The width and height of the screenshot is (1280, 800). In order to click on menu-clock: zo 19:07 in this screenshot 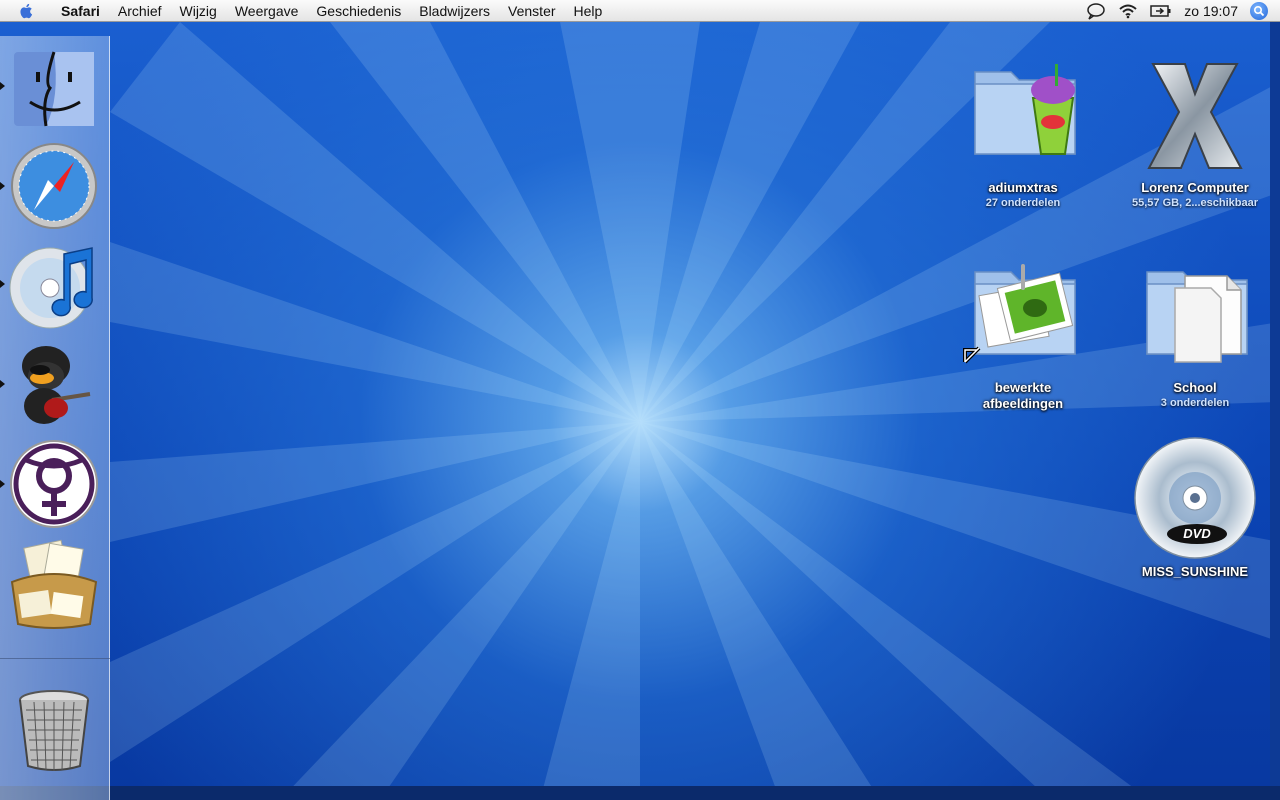, I will do `click(1211, 11)`.